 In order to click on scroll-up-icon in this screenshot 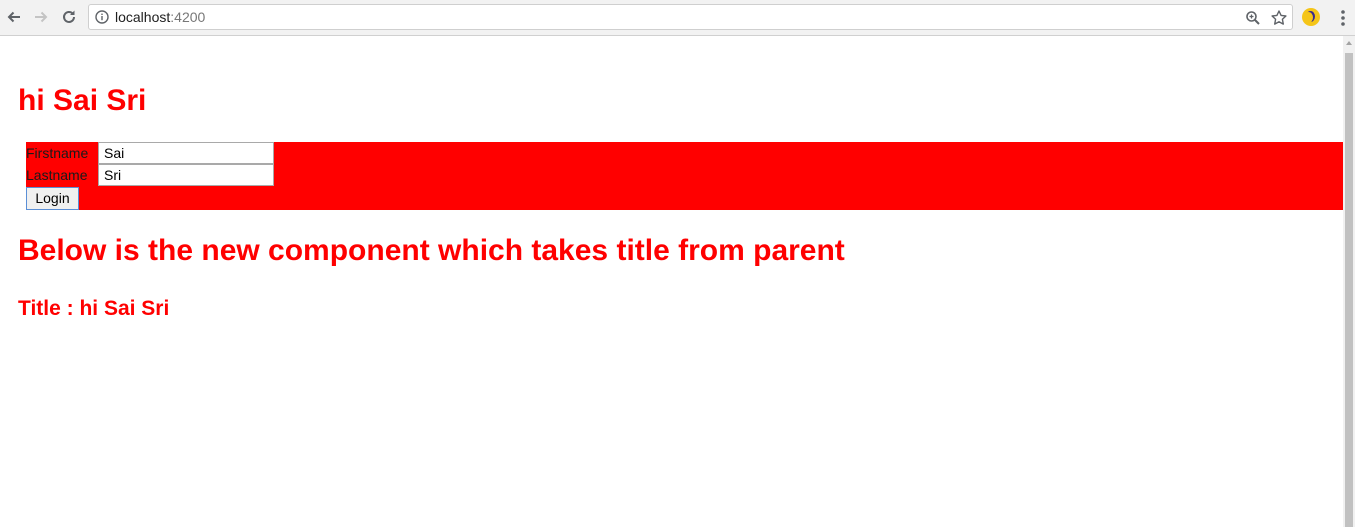, I will do `click(1349, 43)`.